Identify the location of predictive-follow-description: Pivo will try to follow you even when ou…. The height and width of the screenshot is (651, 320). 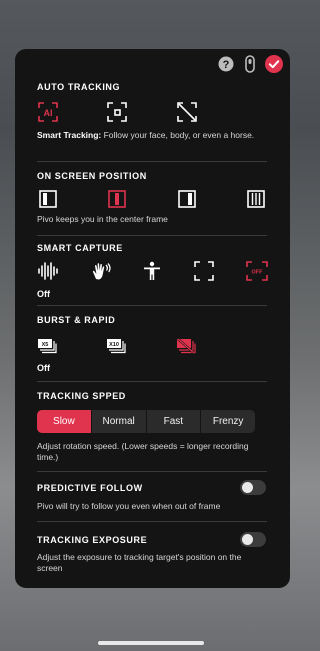
(129, 506).